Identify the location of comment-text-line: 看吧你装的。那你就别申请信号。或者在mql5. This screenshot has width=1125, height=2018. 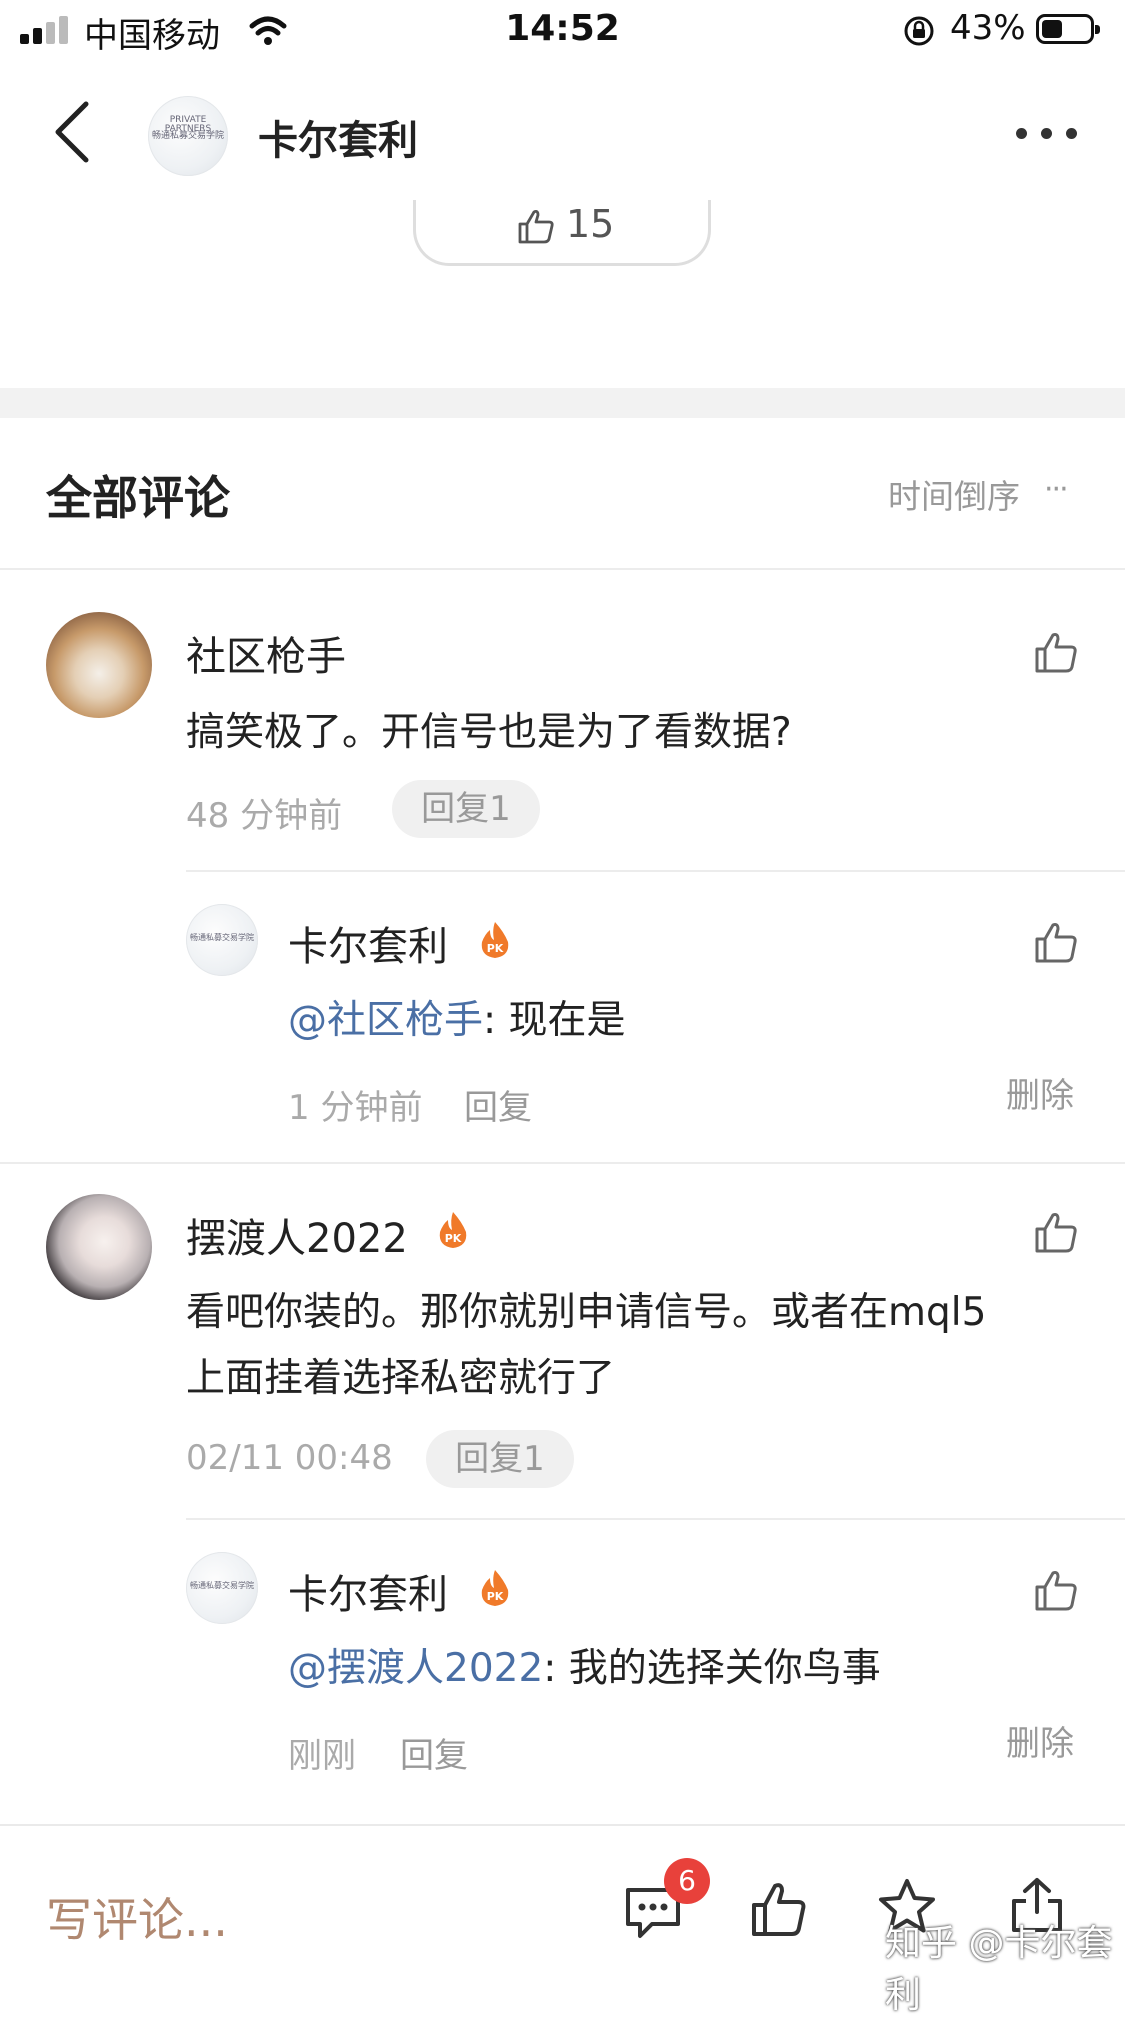
(586, 1312).